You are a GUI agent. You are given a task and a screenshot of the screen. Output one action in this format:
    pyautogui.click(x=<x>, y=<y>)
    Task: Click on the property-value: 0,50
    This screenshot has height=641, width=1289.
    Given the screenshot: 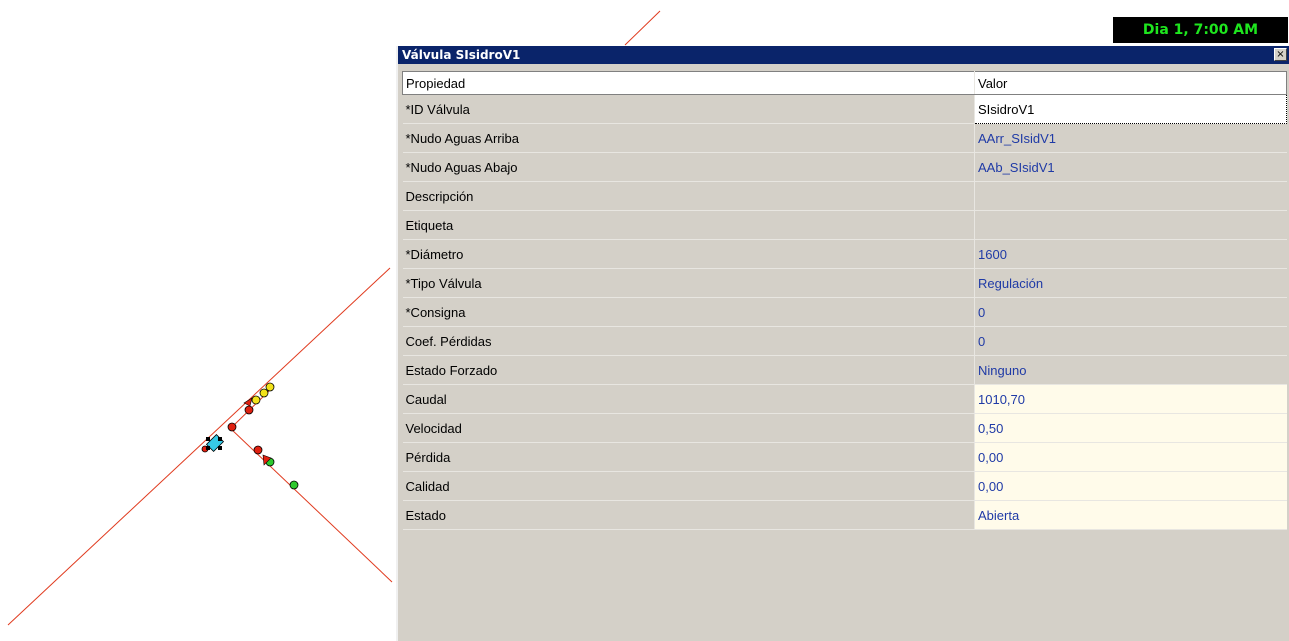 What is the action you would take?
    pyautogui.click(x=1130, y=428)
    